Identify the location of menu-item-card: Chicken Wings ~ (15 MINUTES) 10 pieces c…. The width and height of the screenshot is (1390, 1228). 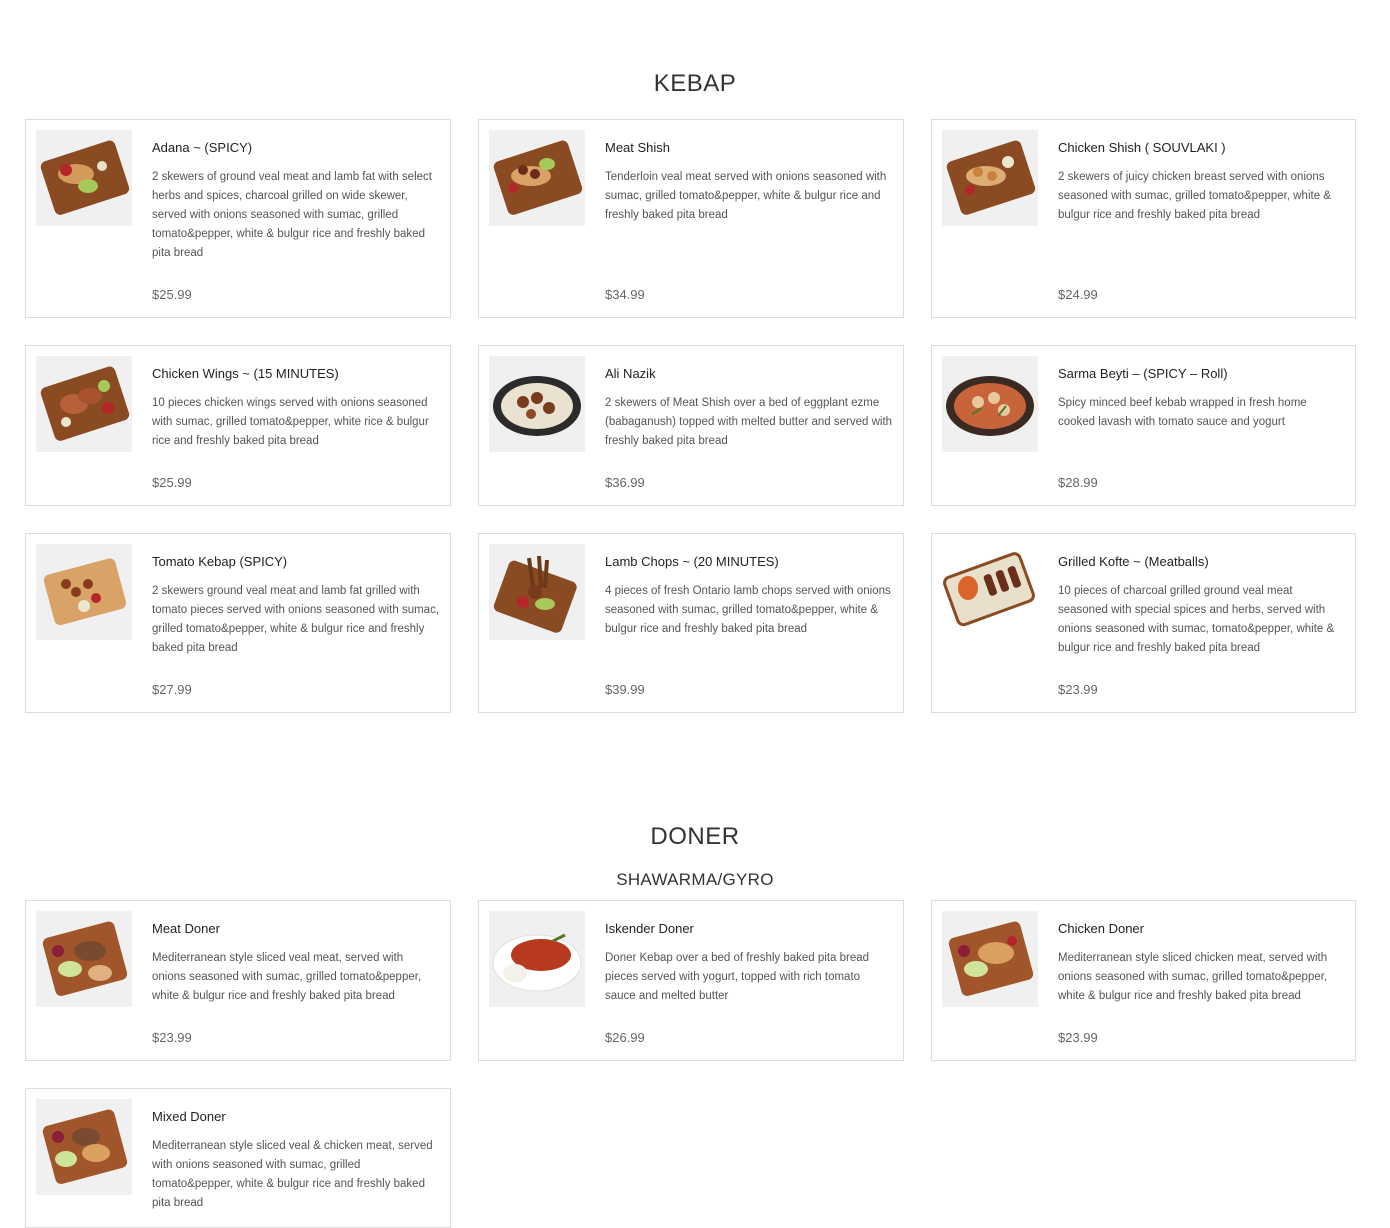
(238, 425).